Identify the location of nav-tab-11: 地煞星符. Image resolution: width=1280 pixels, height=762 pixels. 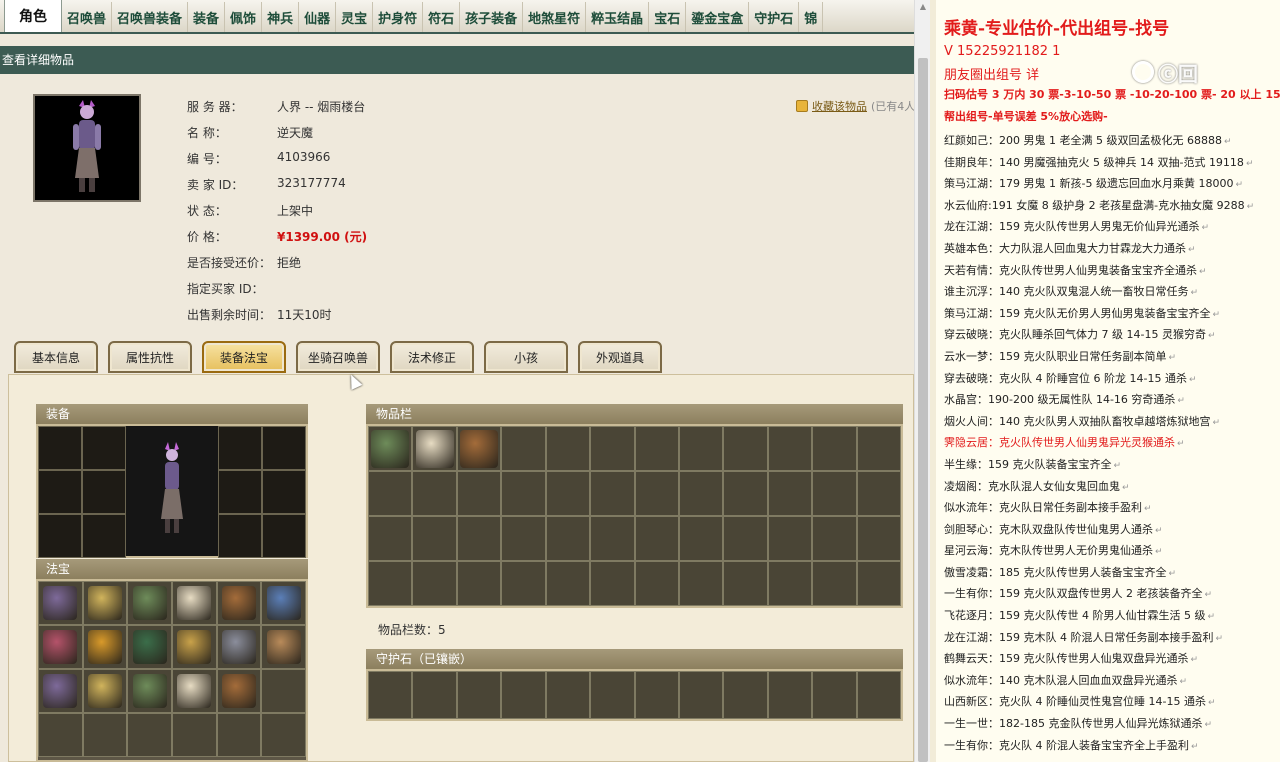
(555, 17).